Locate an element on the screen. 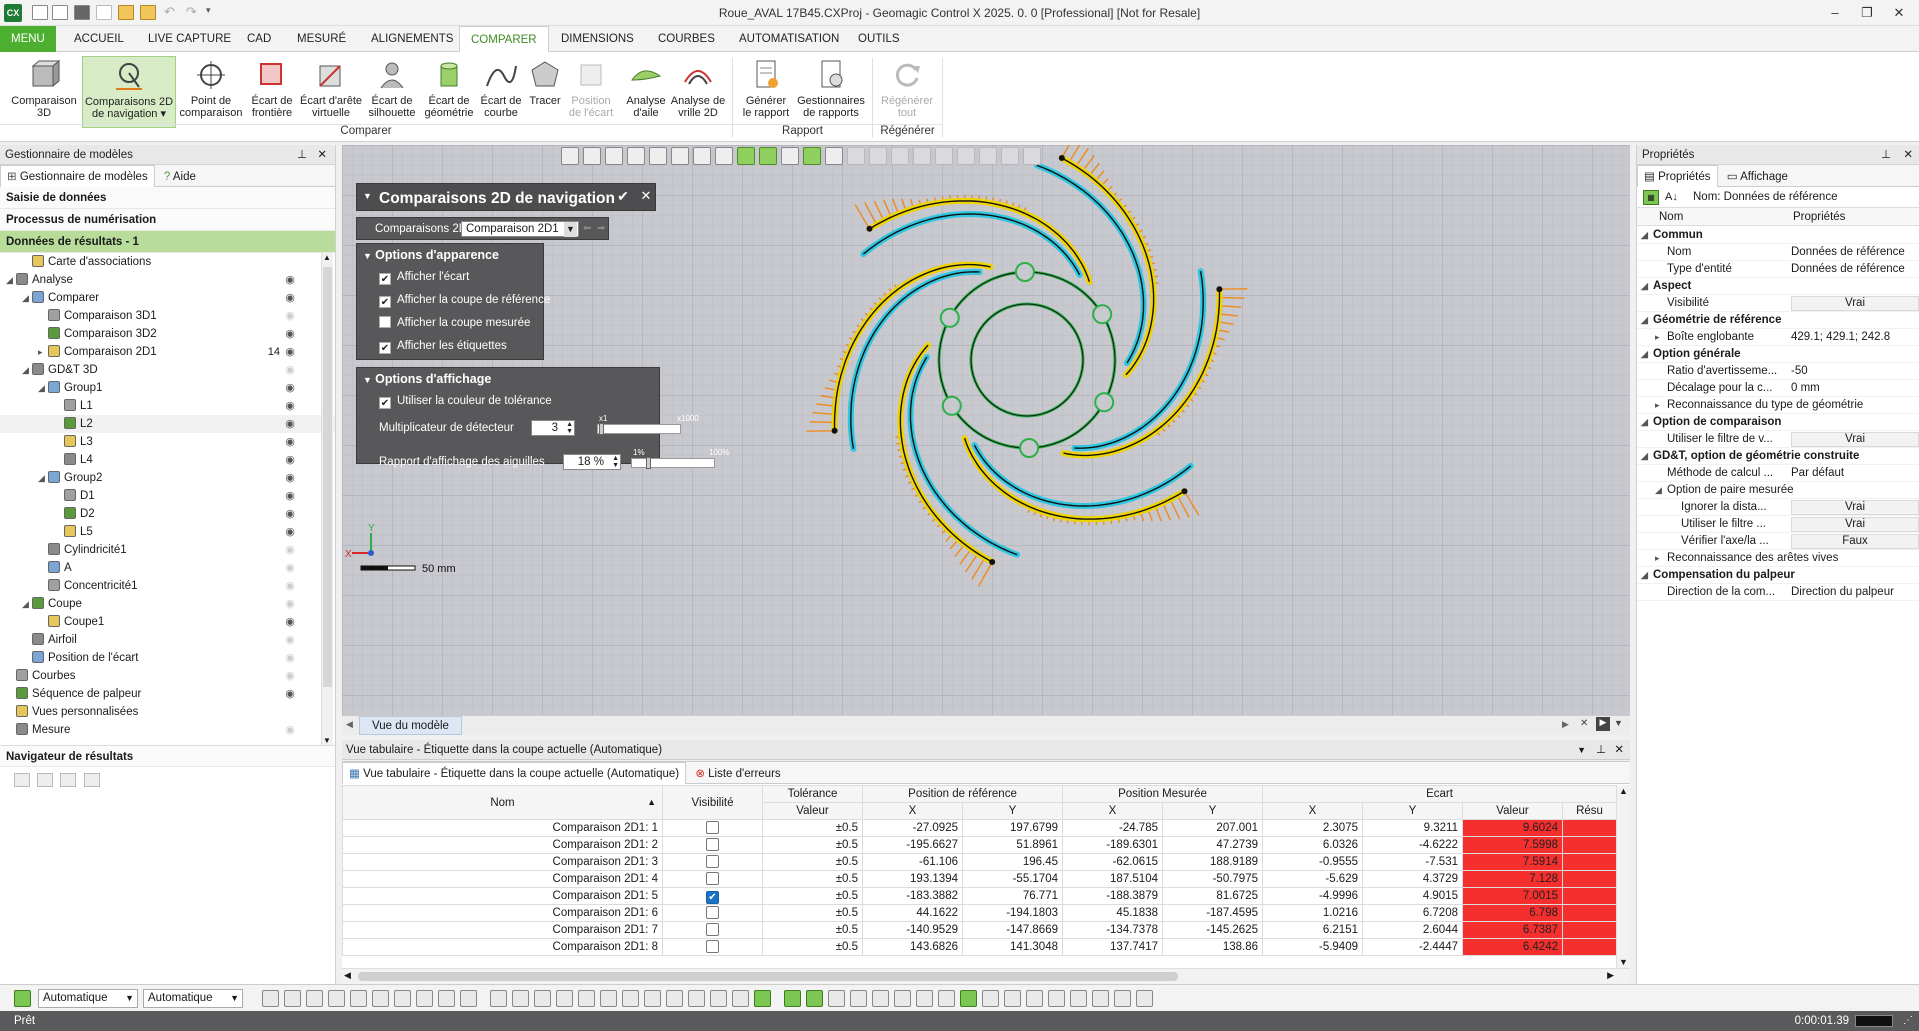 This screenshot has width=1919, height=1031. nav-next-icon is located at coordinates (68, 780).